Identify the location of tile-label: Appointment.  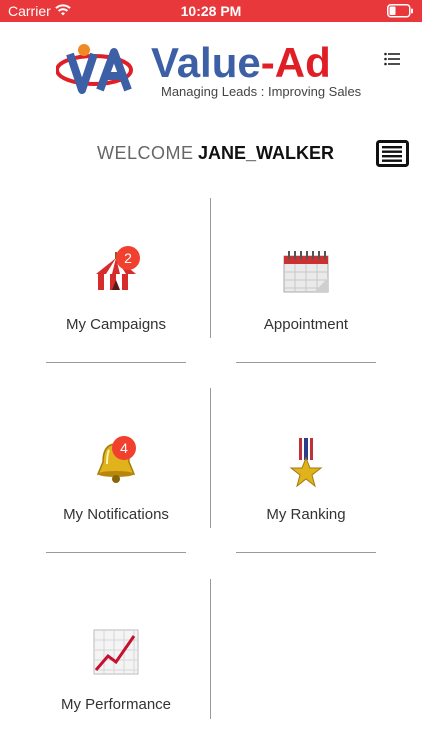
(306, 324).